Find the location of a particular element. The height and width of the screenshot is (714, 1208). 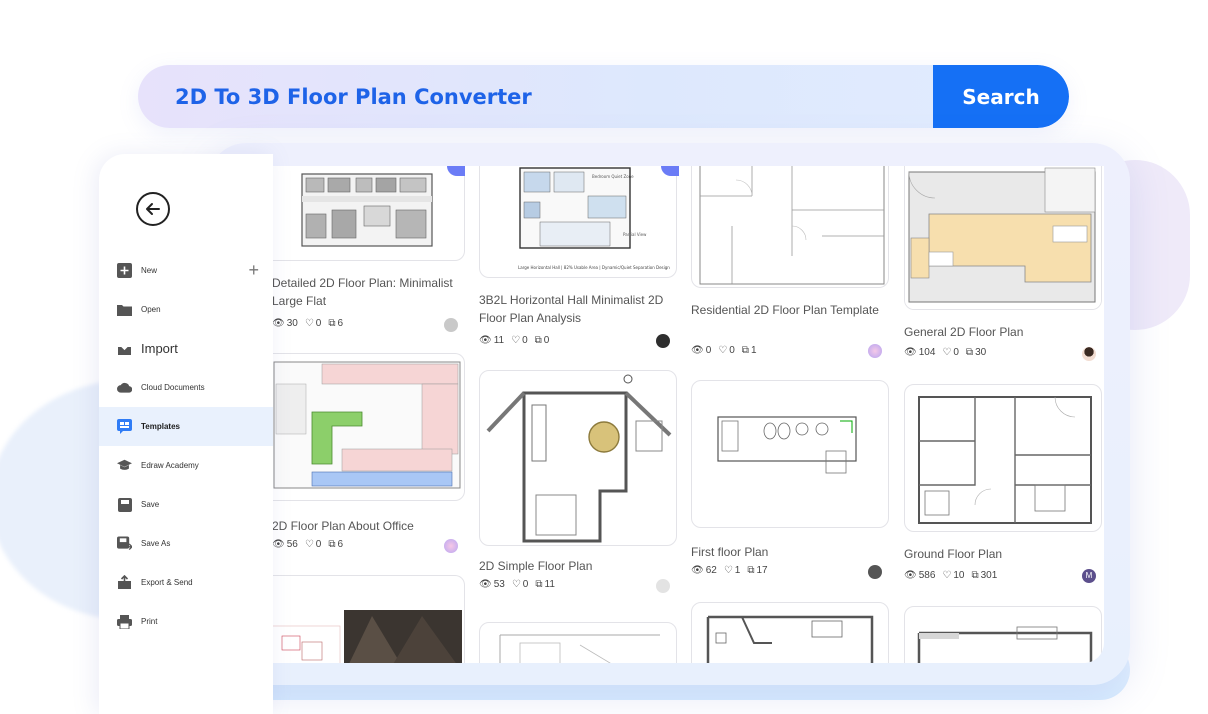

sidebar-item-print: Print is located at coordinates (186, 621).